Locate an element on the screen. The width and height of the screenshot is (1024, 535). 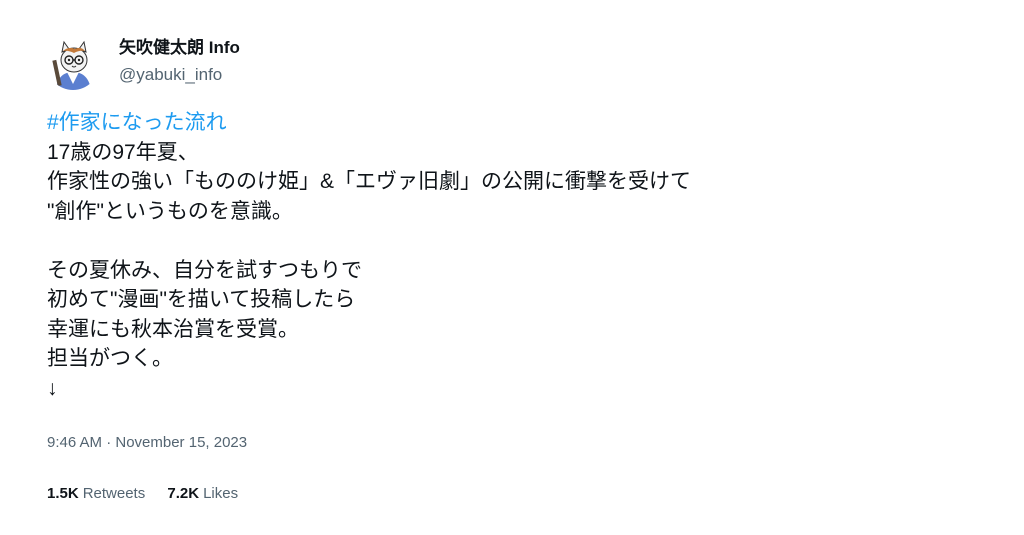
author-display-name: 矢吹健太朗 Info is located at coordinates (179, 48).